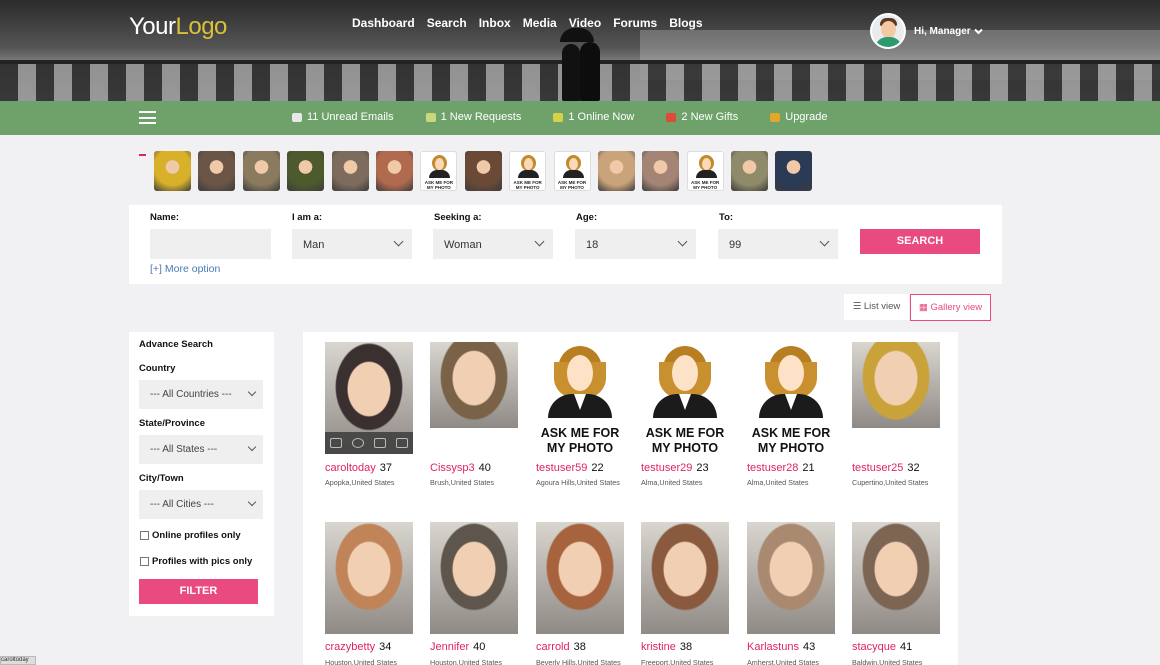 The height and width of the screenshot is (665, 1160). Describe the element at coordinates (798, 117) in the screenshot. I see `notification-item: Upgrade` at that location.